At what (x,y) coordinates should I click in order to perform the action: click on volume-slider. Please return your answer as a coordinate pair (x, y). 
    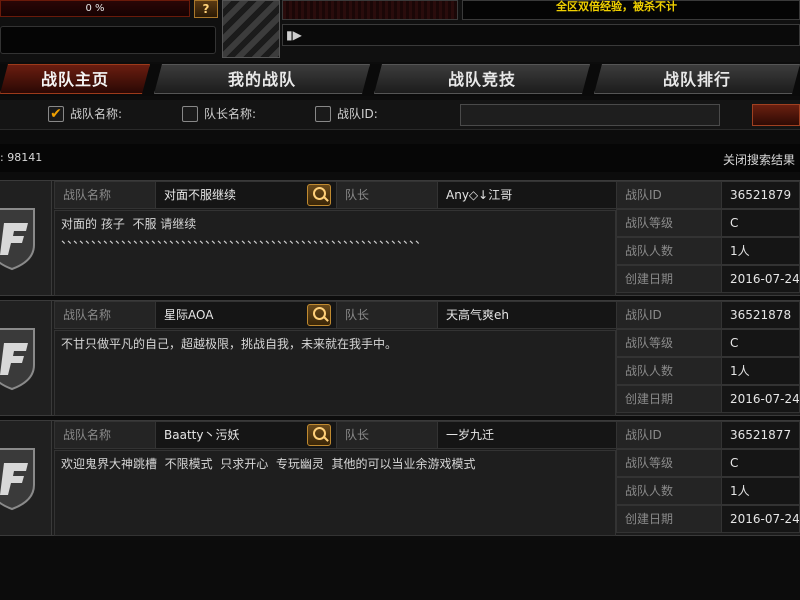
    Looking at the image, I should click on (541, 35).